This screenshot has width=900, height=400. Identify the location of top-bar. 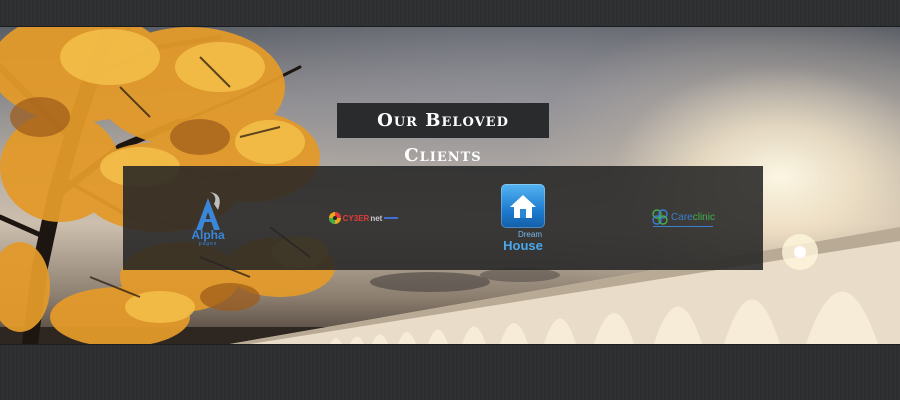
(450, 13).